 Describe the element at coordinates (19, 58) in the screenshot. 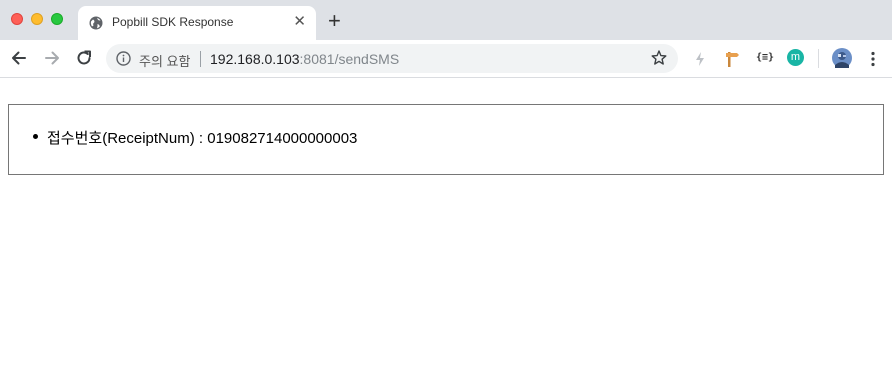

I see `back-arrow-icon` at that location.